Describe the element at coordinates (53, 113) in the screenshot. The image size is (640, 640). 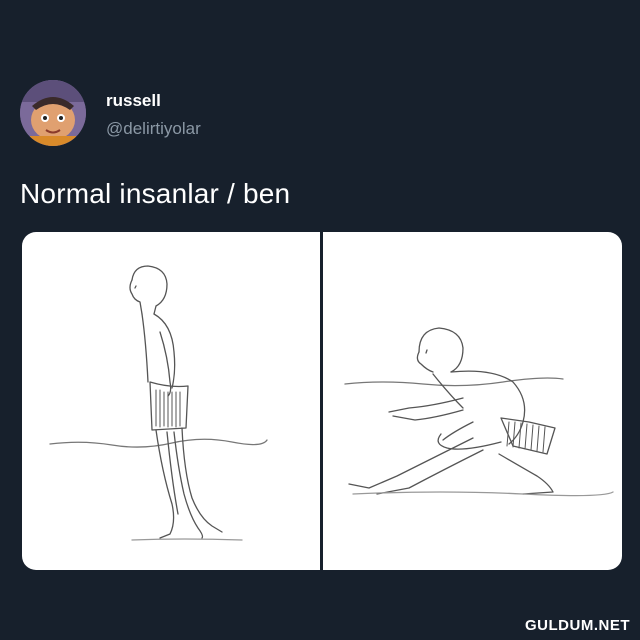
I see `avatar` at that location.